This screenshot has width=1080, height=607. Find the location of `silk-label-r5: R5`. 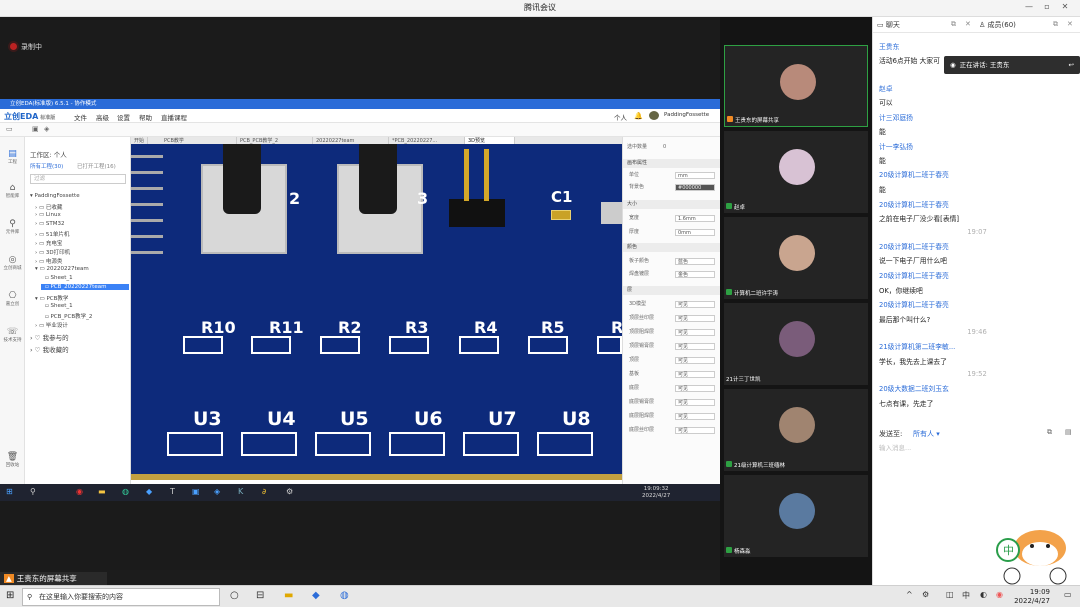

silk-label-r5: R5 is located at coordinates (553, 327).